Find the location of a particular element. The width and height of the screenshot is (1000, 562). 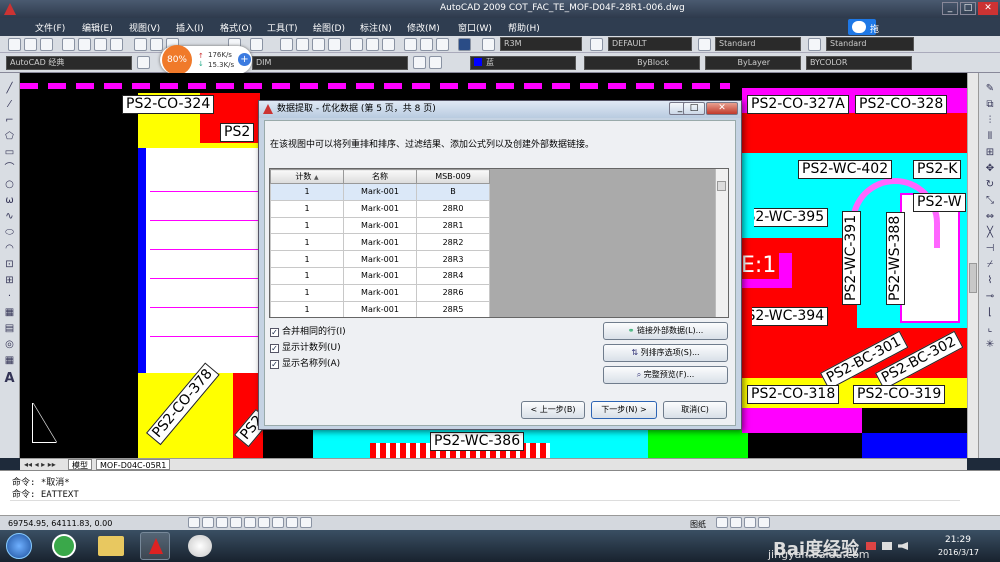

network-meter: 80% 176K/s 15.3K/s ↑ ↓ + is located at coordinates (206, 60).